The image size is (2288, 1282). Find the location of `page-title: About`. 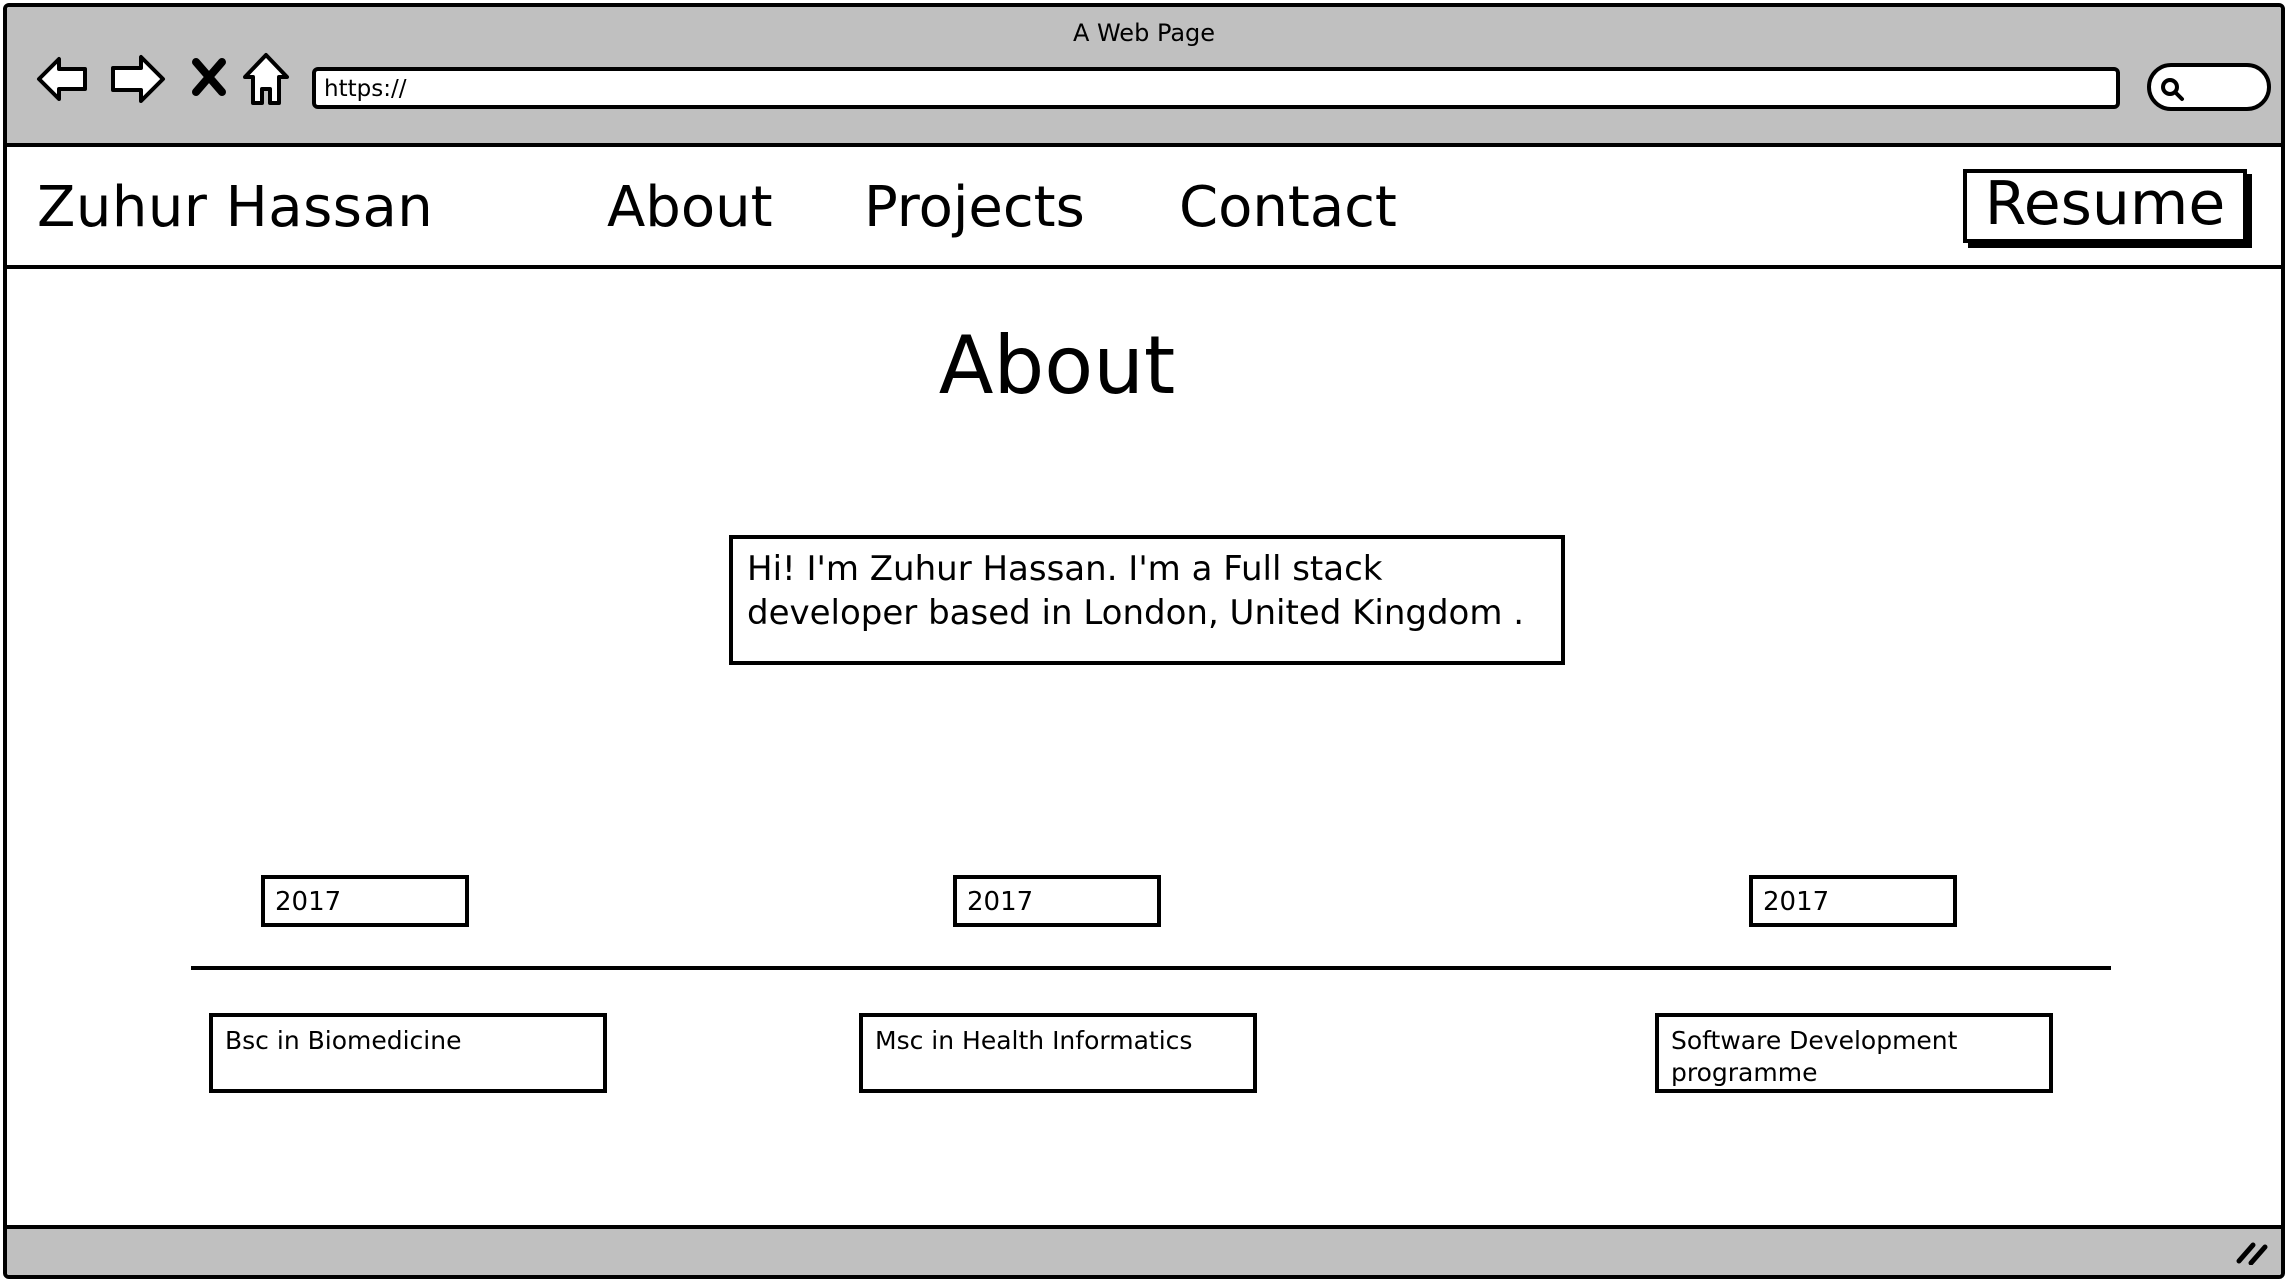

page-title: About is located at coordinates (1057, 365).